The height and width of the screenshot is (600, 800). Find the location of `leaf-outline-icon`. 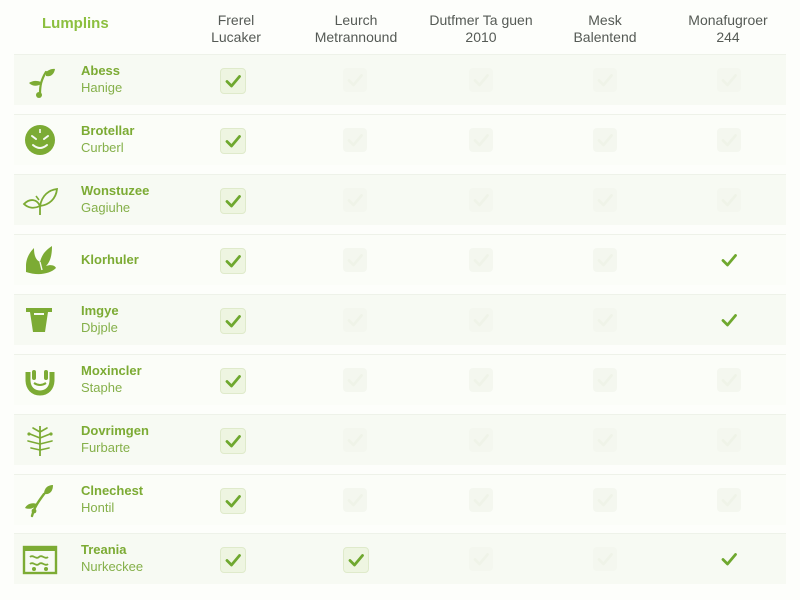

leaf-outline-icon is located at coordinates (40, 200).